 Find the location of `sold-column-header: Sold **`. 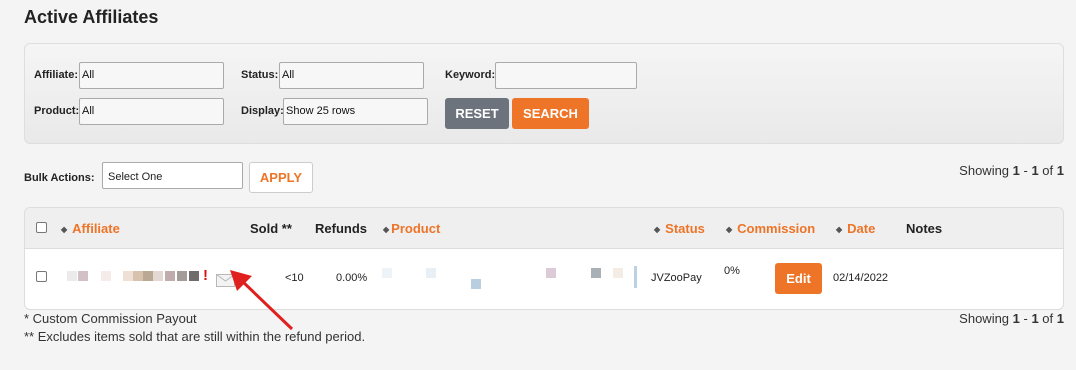

sold-column-header: Sold ** is located at coordinates (271, 228).